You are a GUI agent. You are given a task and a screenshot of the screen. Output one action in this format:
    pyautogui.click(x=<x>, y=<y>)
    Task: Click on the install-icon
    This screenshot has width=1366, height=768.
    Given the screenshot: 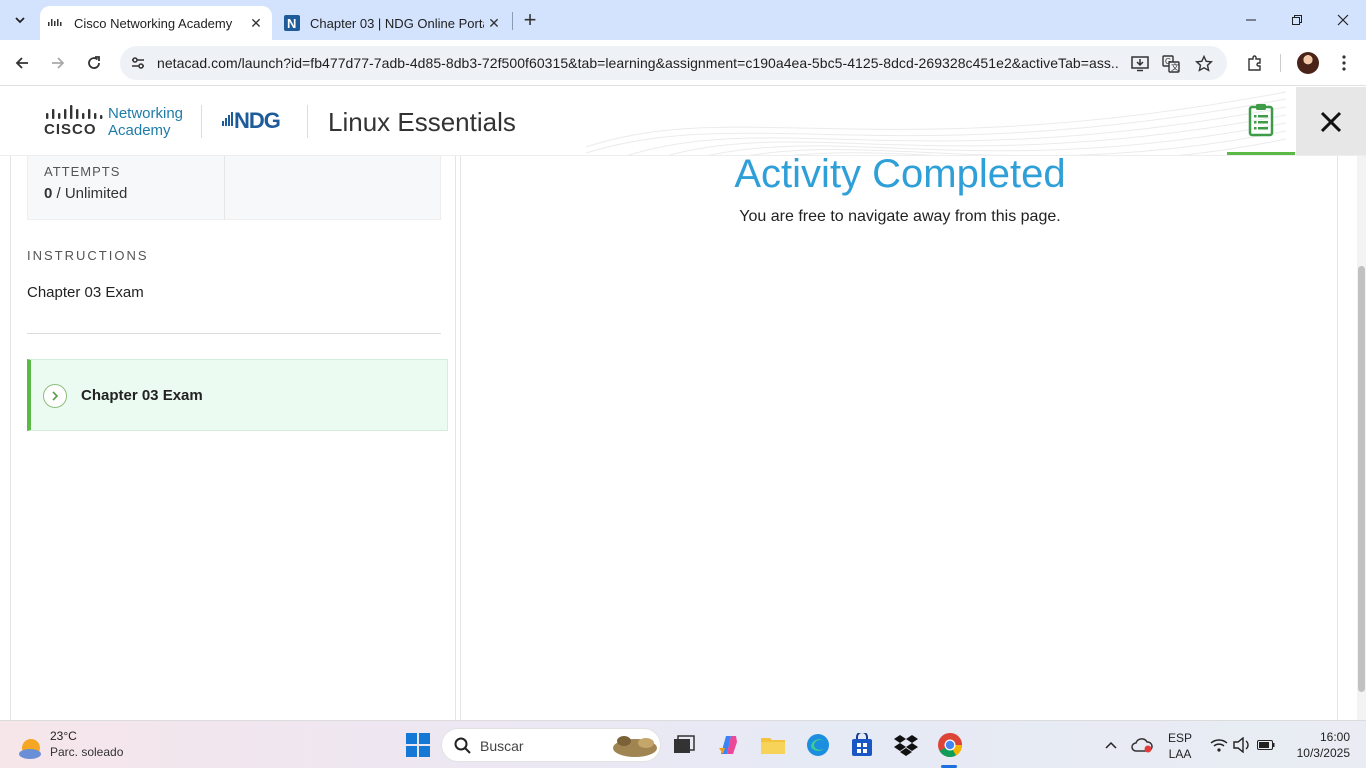 What is the action you would take?
    pyautogui.click(x=1140, y=64)
    